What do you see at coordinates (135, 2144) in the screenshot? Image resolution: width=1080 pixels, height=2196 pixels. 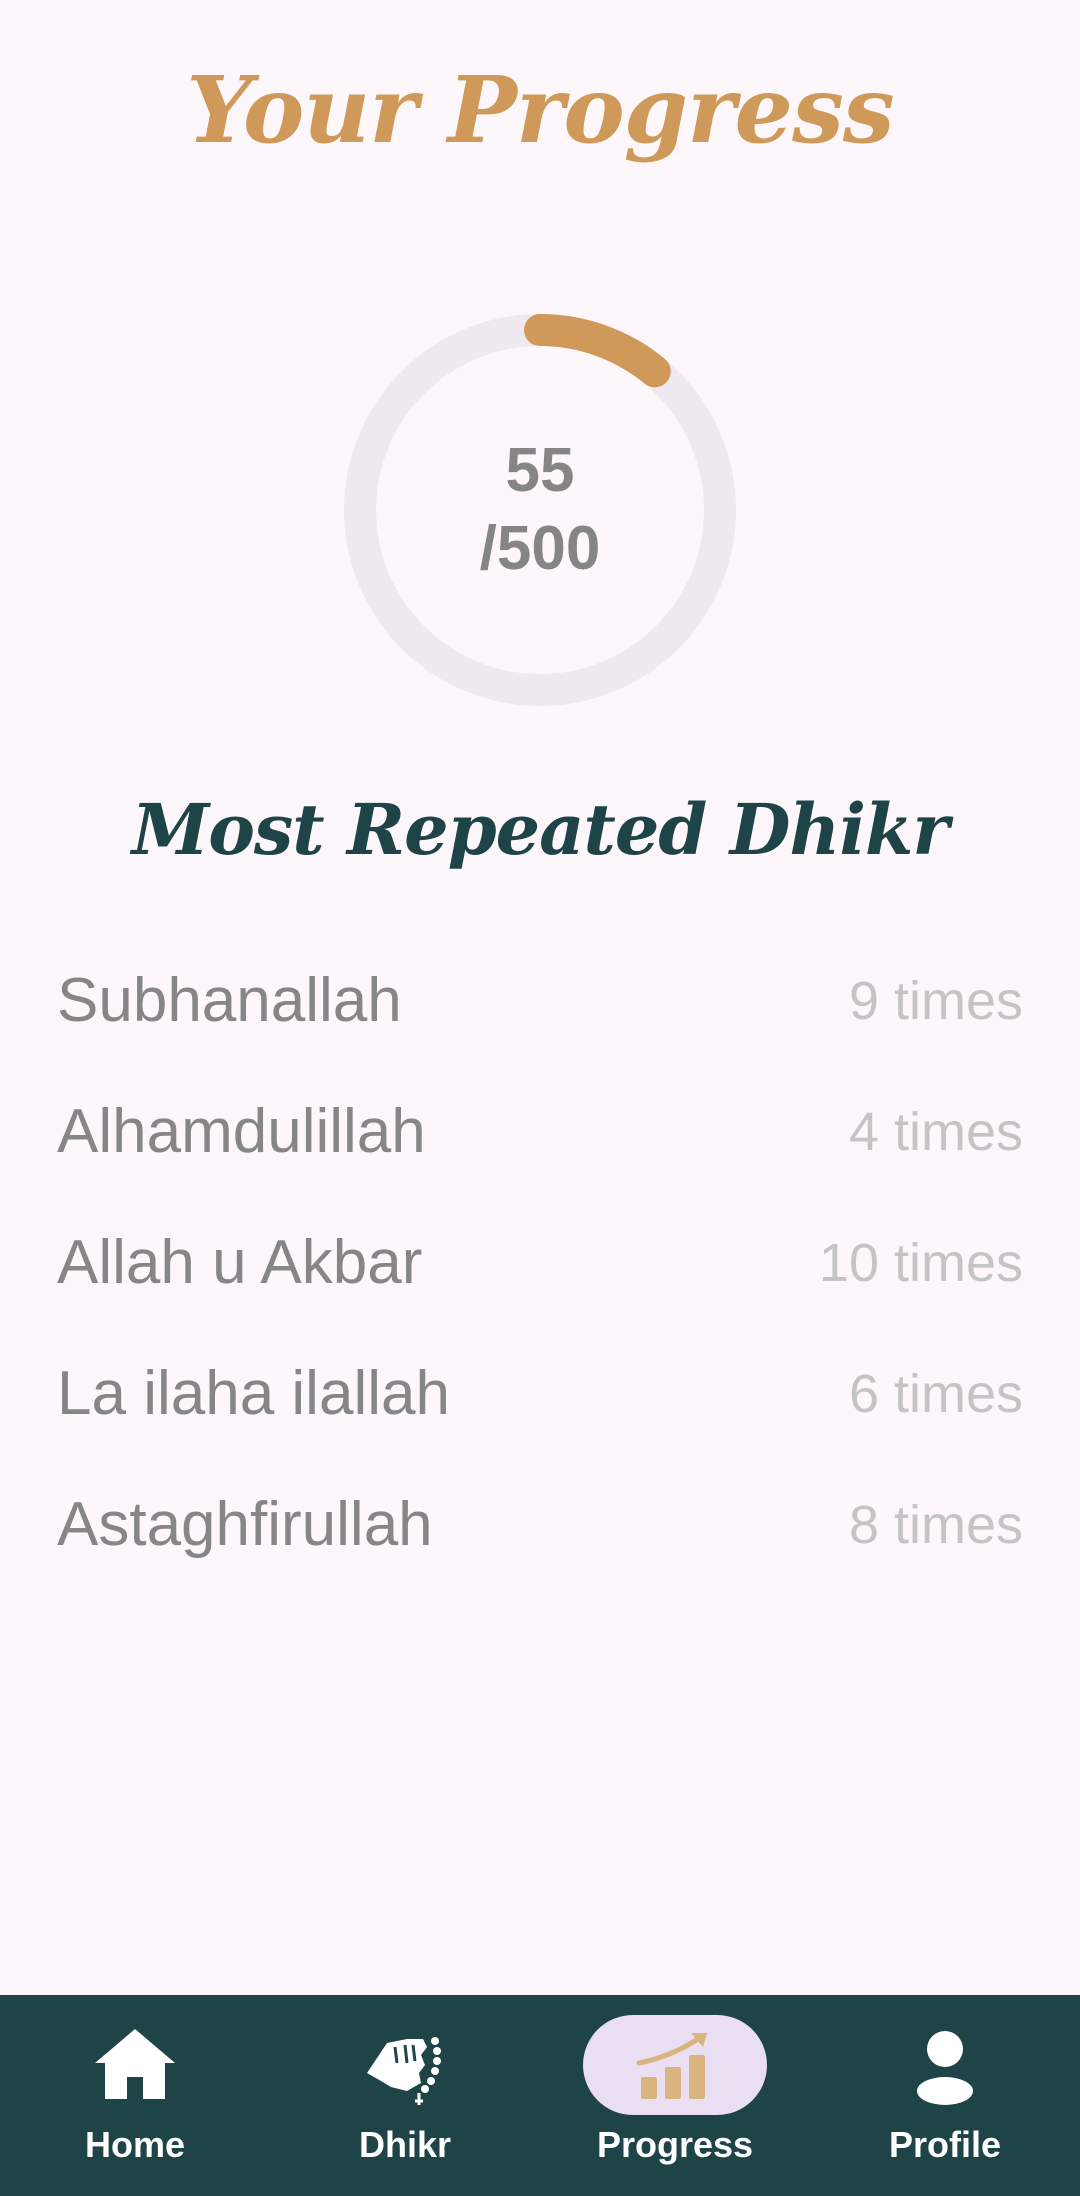 I see `nav-label: Home` at bounding box center [135, 2144].